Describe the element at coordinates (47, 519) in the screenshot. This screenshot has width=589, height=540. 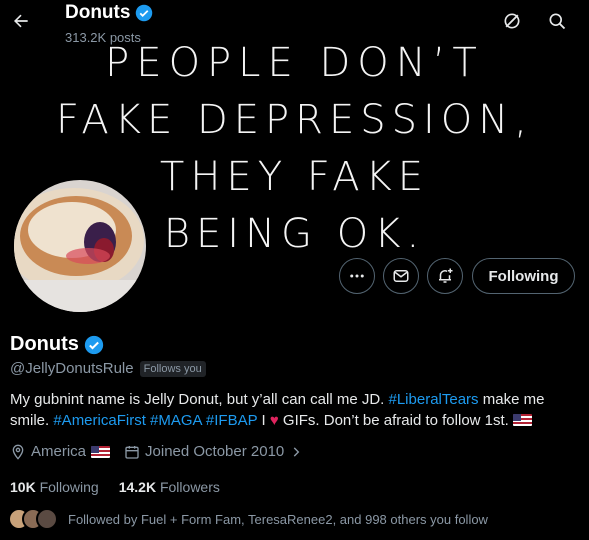
I see `mutual-avatar` at that location.